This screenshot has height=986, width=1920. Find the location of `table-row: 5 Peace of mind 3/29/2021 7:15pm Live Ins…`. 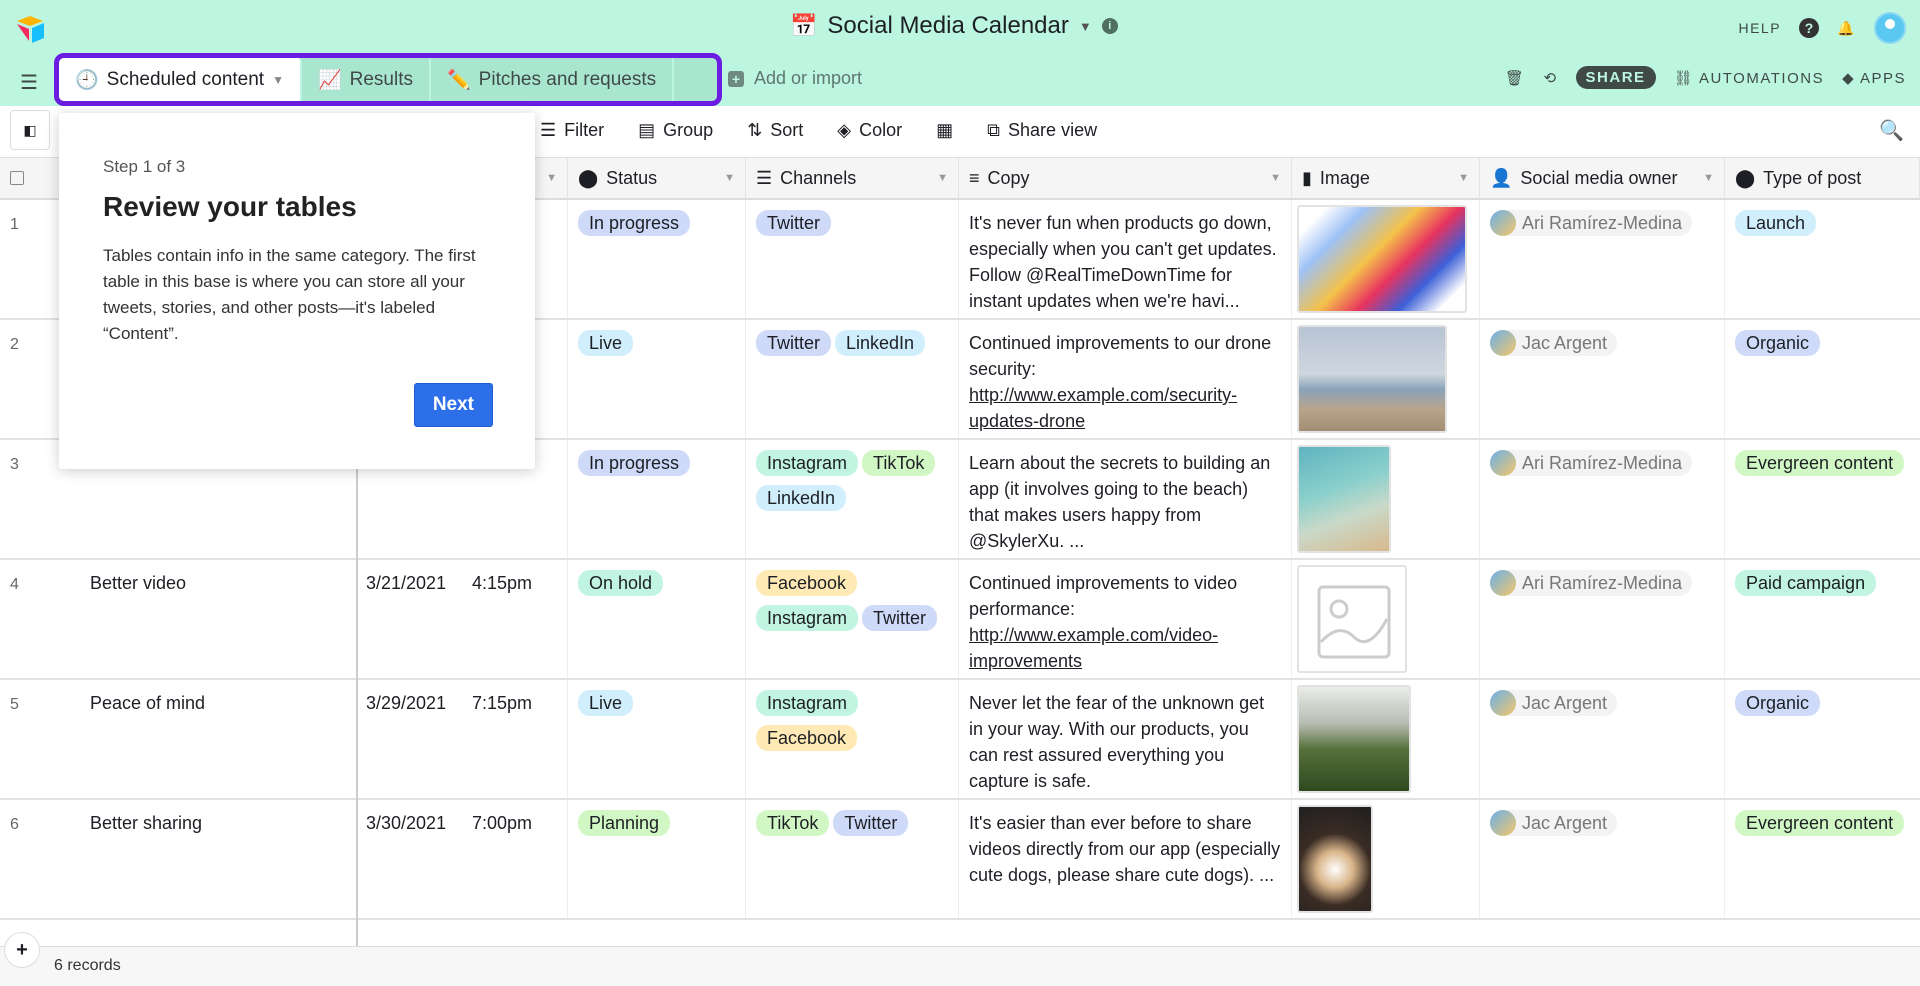

table-row: 5 Peace of mind 3/29/2021 7:15pm Live Ins… is located at coordinates (960, 740).